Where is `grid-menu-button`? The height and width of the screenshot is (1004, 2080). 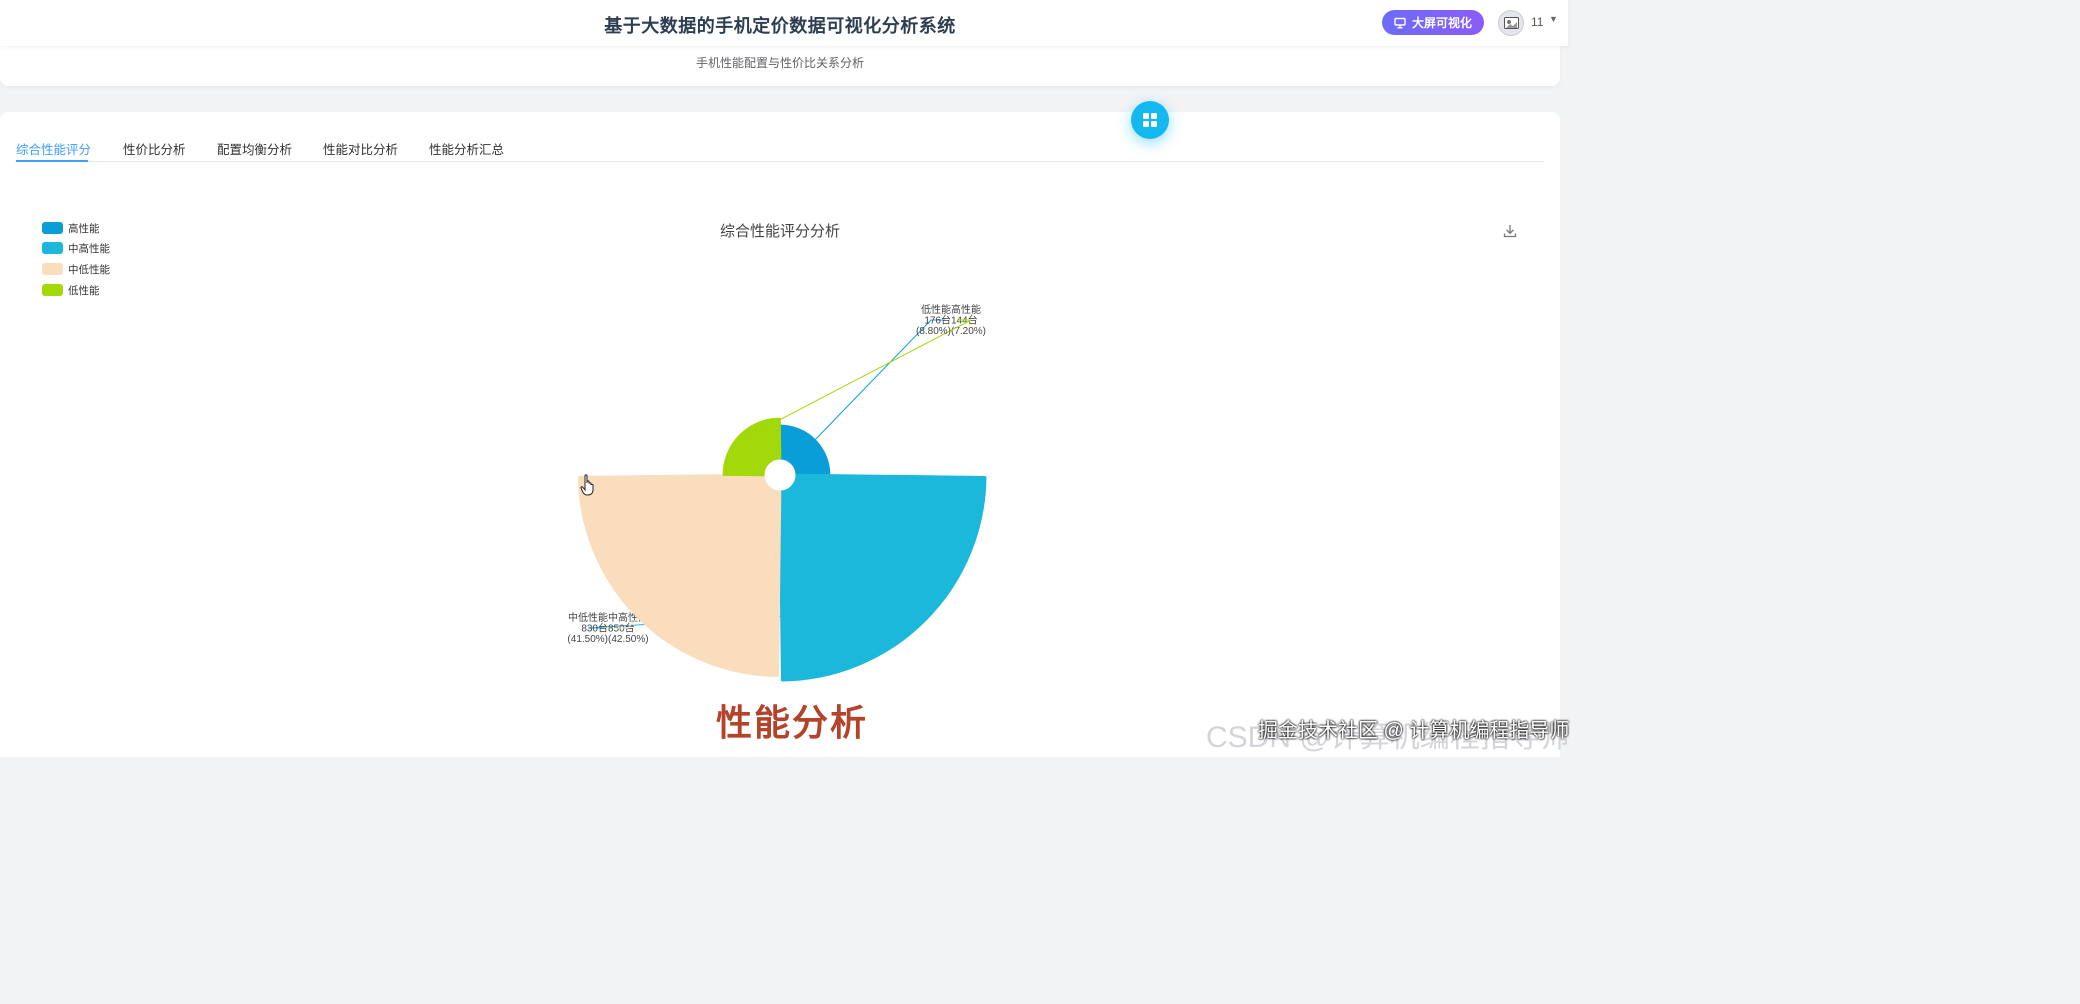
grid-menu-button is located at coordinates (1150, 120).